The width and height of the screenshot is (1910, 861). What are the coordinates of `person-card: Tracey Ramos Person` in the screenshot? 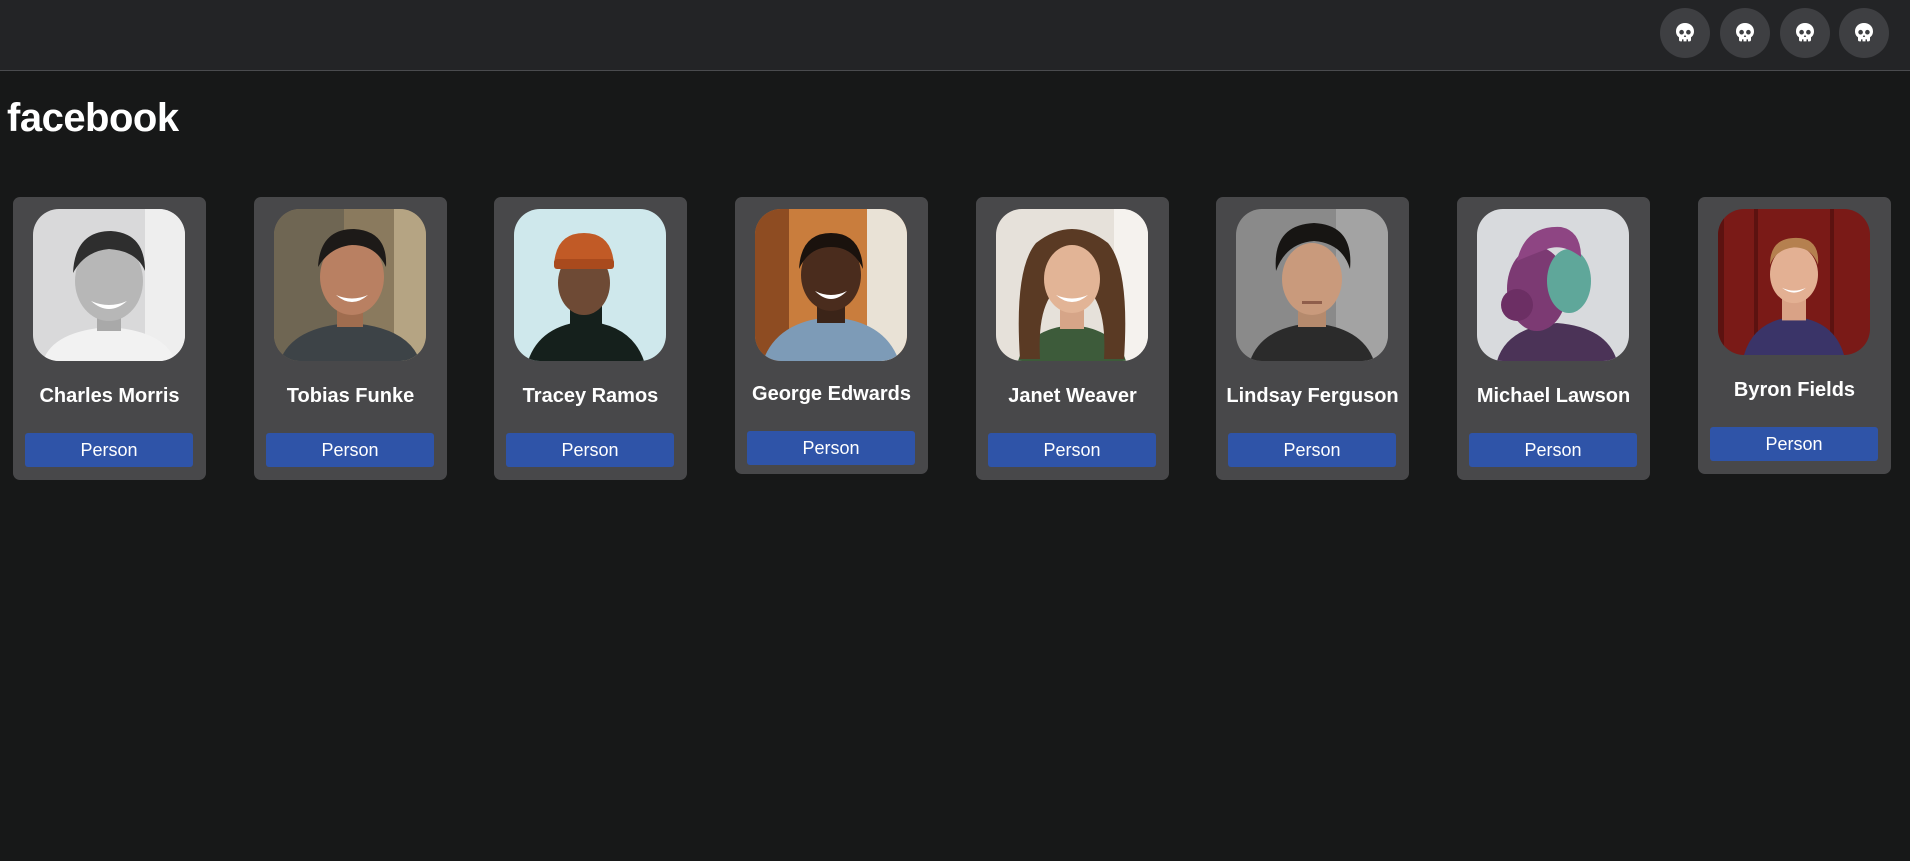 It's located at (590, 338).